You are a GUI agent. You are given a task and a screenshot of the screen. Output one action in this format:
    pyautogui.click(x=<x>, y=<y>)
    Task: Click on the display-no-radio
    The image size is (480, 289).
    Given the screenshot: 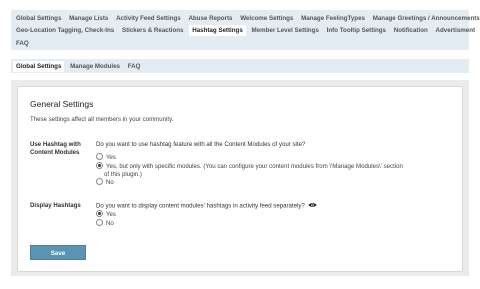 What is the action you would take?
    pyautogui.click(x=99, y=222)
    